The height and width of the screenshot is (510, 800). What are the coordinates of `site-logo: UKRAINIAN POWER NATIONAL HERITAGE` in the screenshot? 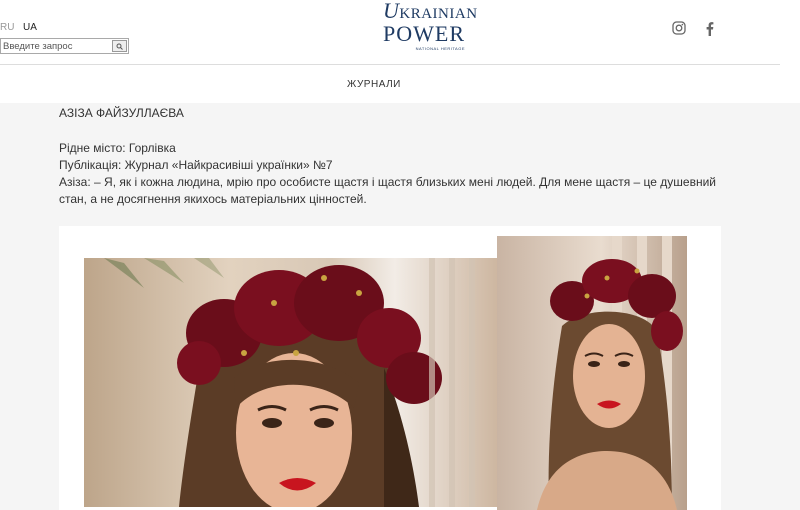 It's located at (430, 27).